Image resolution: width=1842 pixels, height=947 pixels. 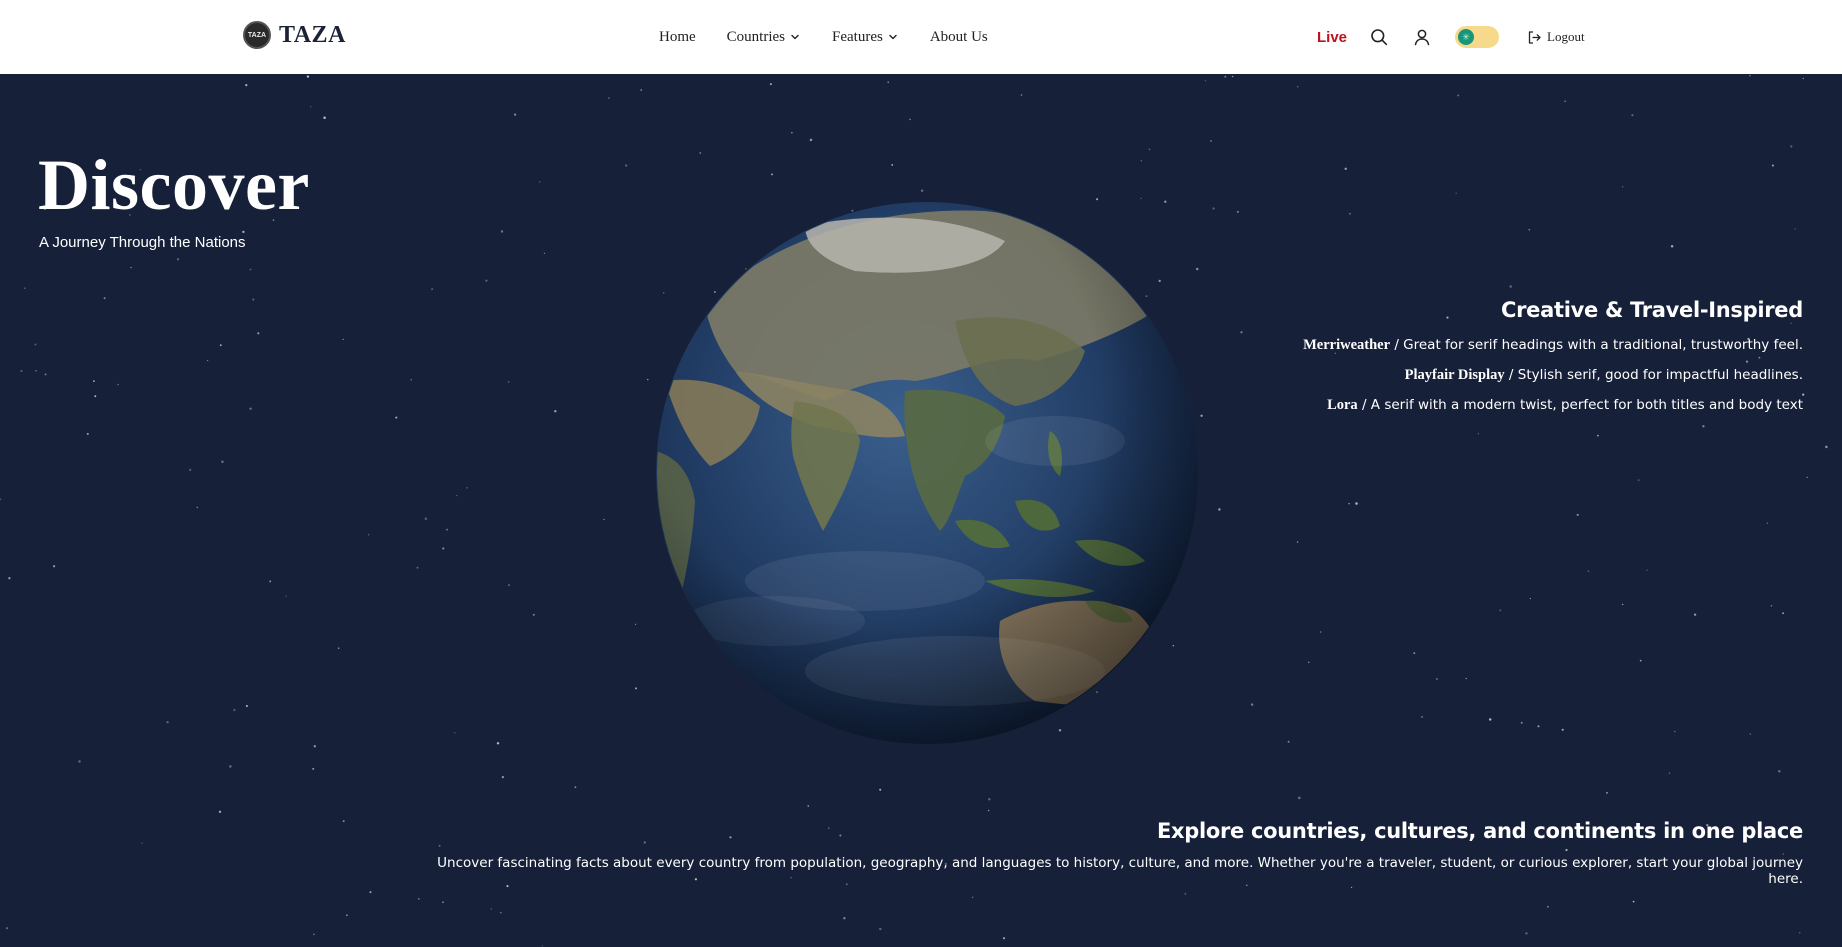 I want to click on brand-logo: TAZA, so click(x=257, y=35).